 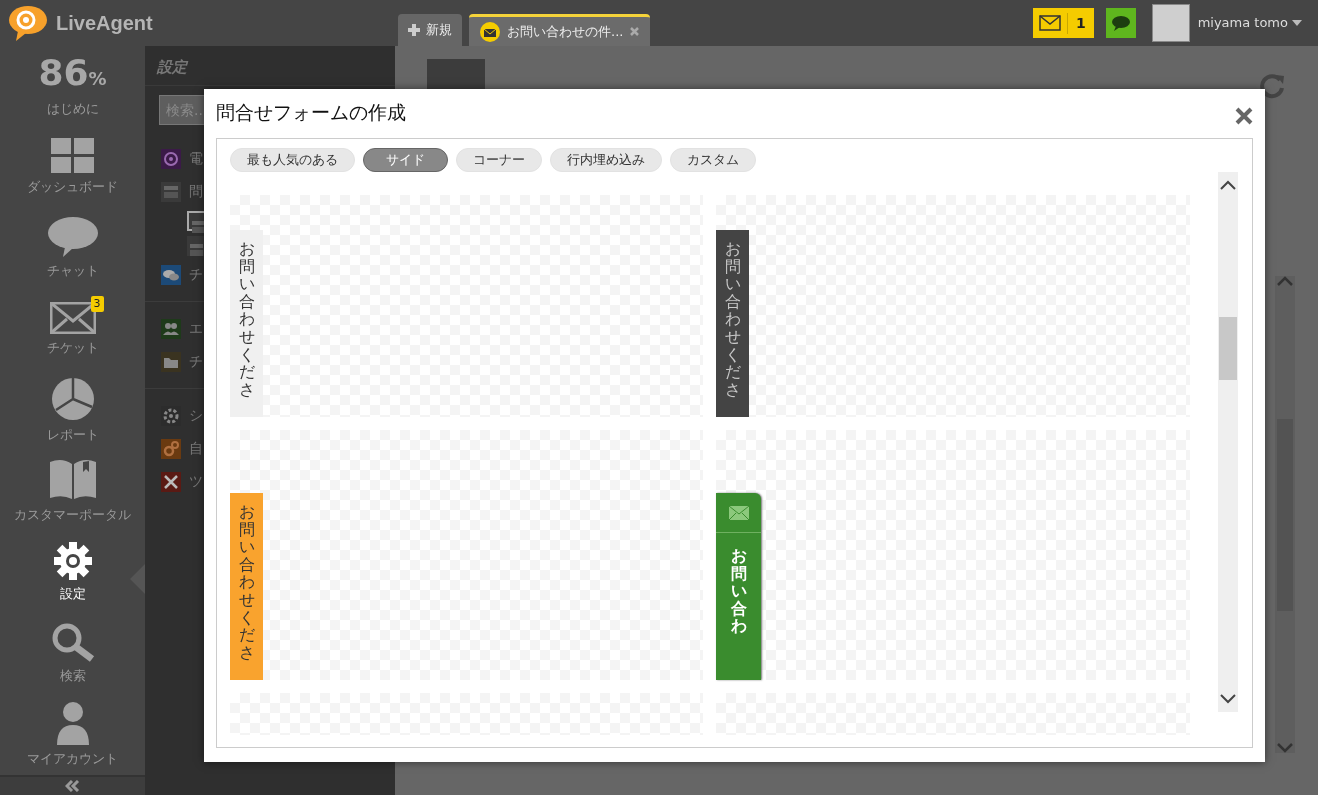 I want to click on nav-item: チャット, so click(x=72, y=248).